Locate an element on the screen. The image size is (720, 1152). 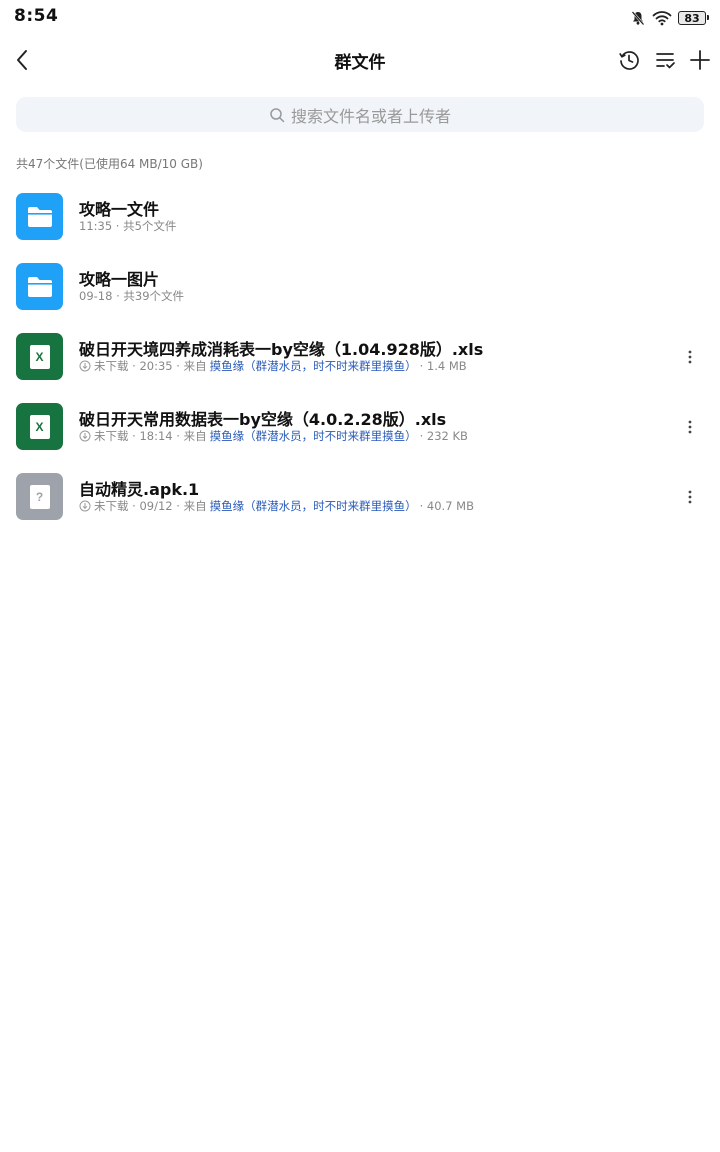
add-button is located at coordinates (700, 60).